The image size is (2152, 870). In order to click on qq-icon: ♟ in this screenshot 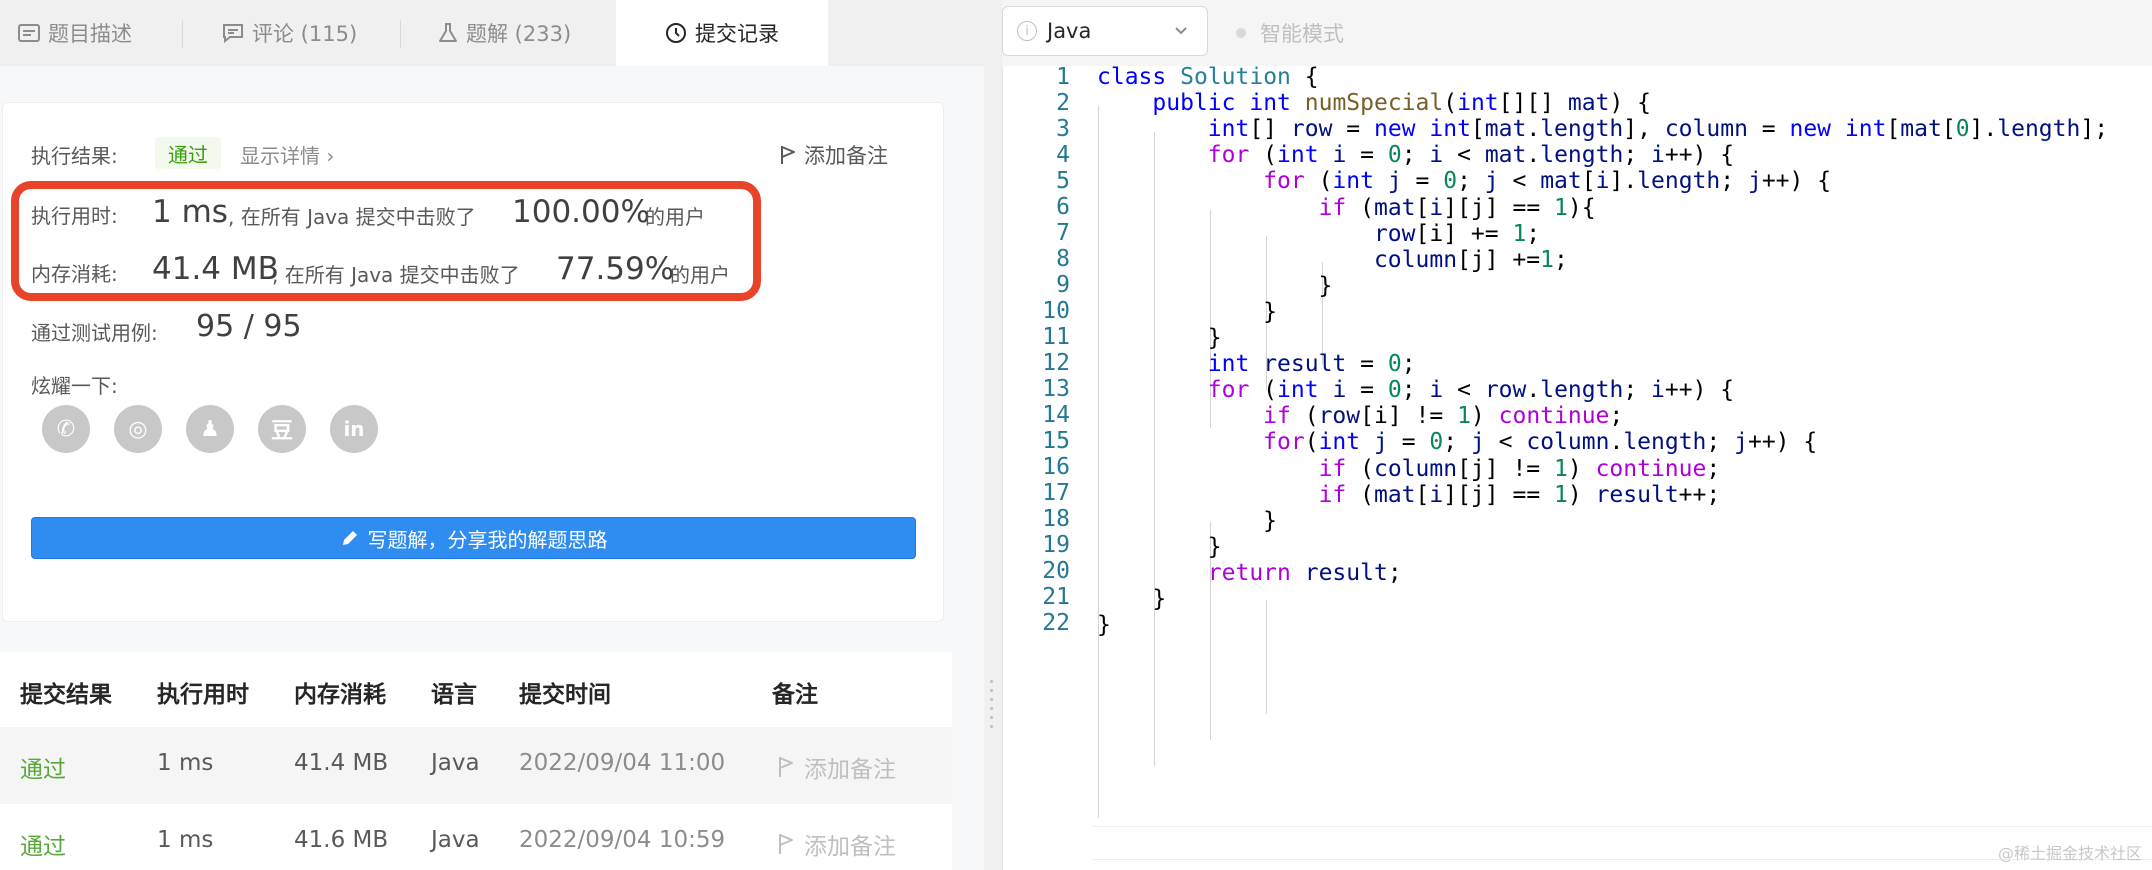, I will do `click(210, 429)`.